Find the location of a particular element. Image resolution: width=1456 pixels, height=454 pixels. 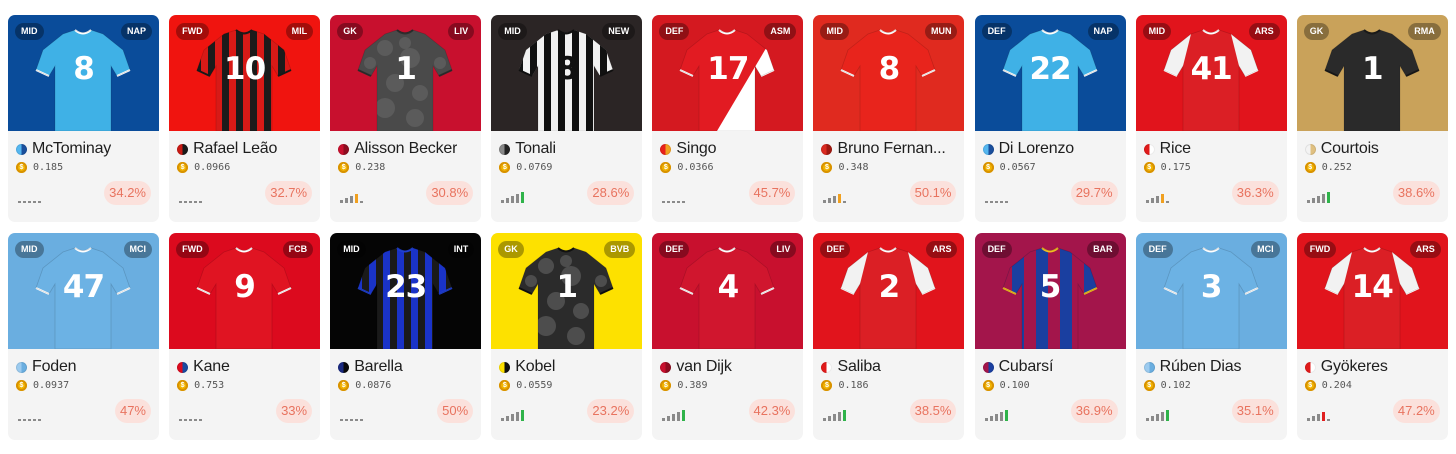

player-price: 0.0876 is located at coordinates (373, 385).